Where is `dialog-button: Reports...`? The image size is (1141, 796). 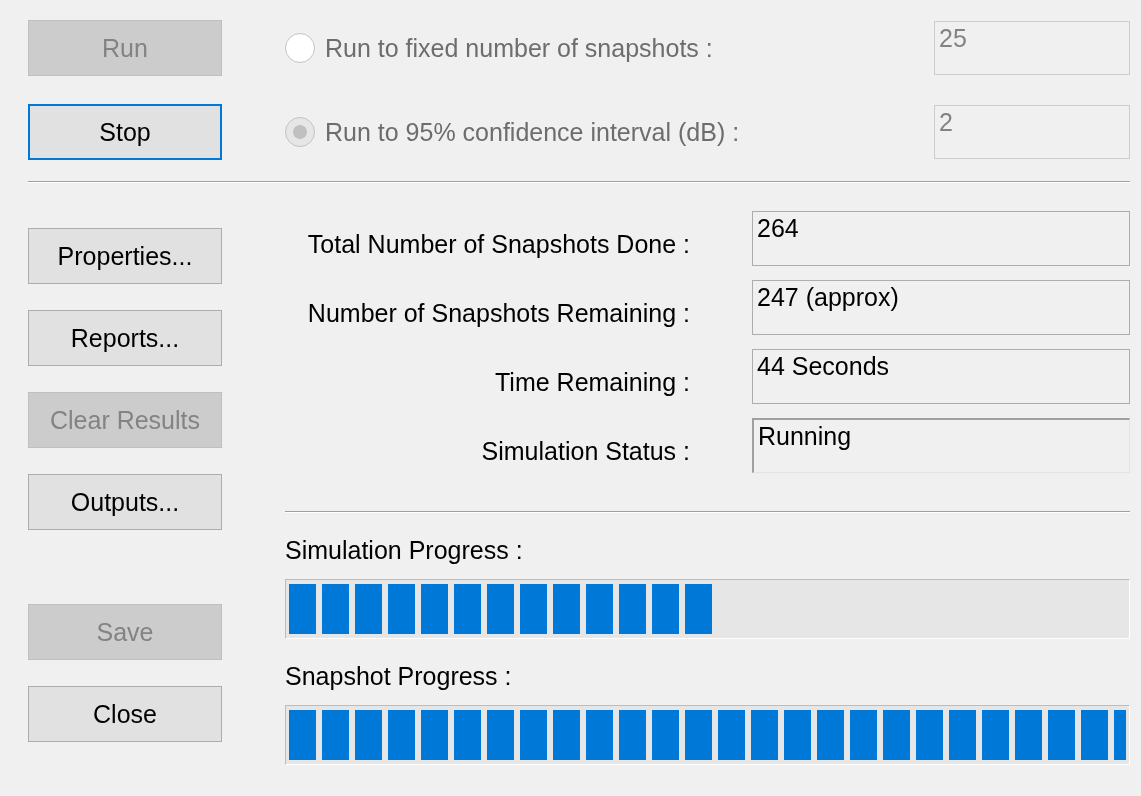 dialog-button: Reports... is located at coordinates (125, 338).